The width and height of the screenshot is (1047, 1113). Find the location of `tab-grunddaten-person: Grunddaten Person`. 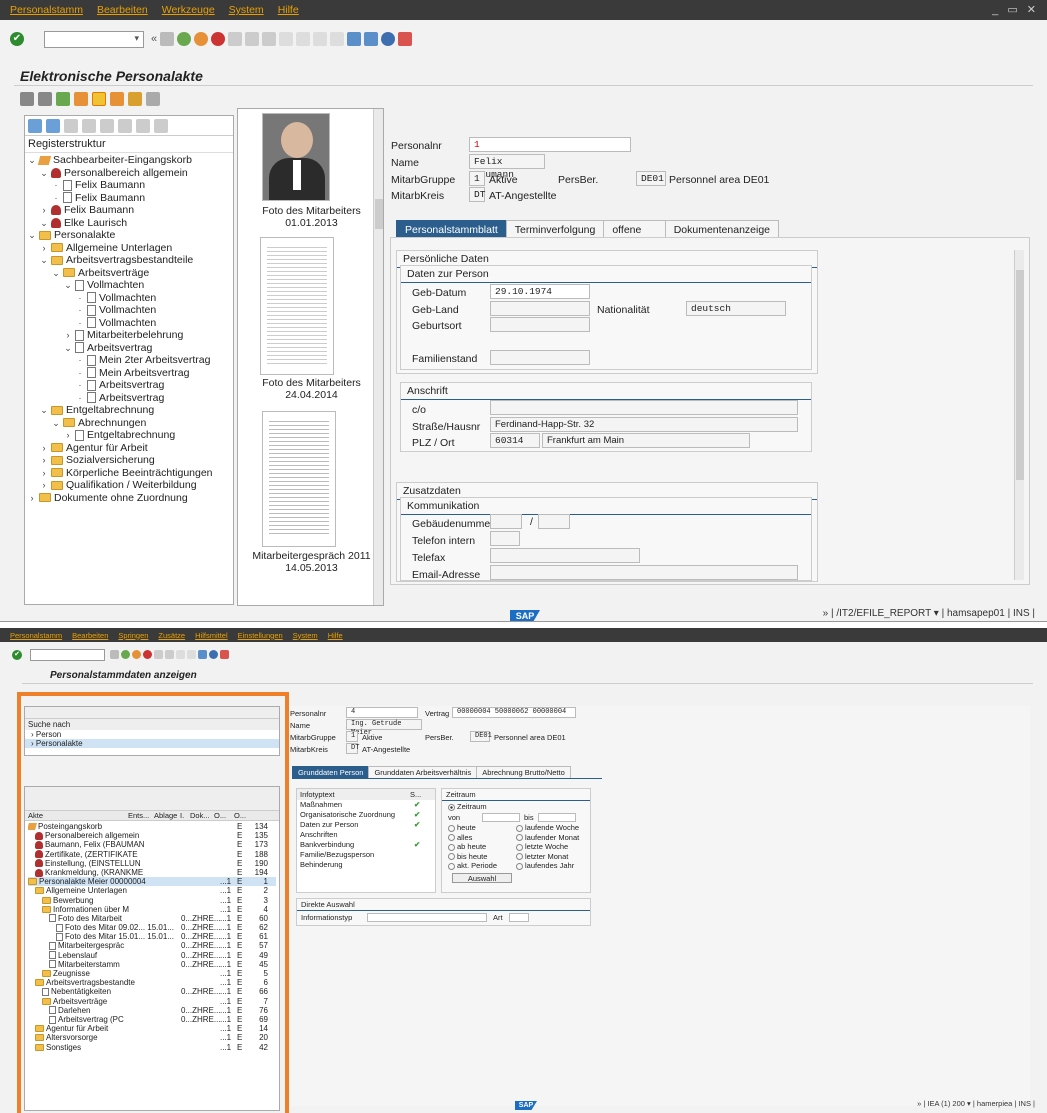

tab-grunddaten-person: Grunddaten Person is located at coordinates (331, 772).